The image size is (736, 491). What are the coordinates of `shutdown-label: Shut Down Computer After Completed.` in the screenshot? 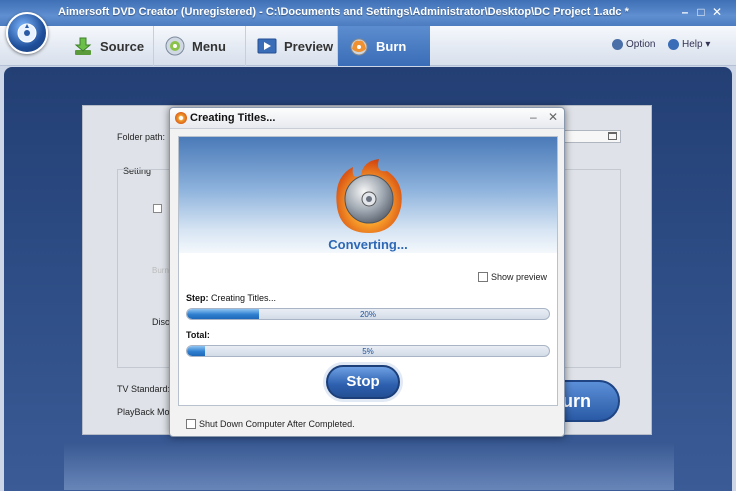 It's located at (277, 424).